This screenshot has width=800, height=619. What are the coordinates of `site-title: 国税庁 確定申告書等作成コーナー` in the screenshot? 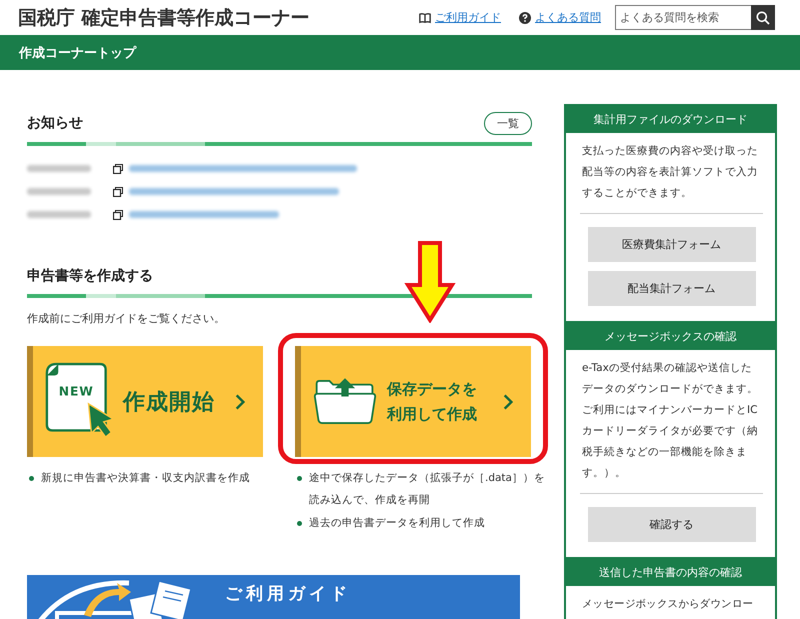 It's located at (164, 18).